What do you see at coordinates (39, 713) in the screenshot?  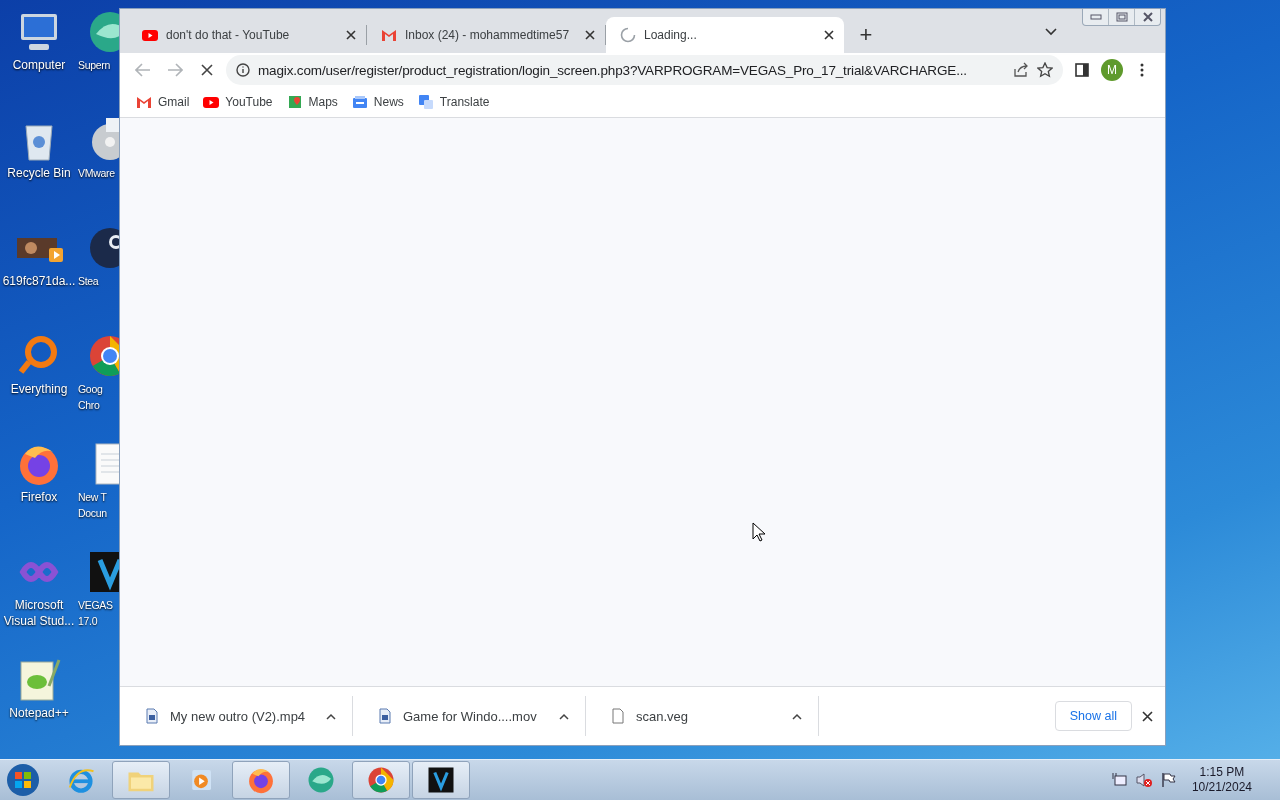 I see `icon-label: Notepad++` at bounding box center [39, 713].